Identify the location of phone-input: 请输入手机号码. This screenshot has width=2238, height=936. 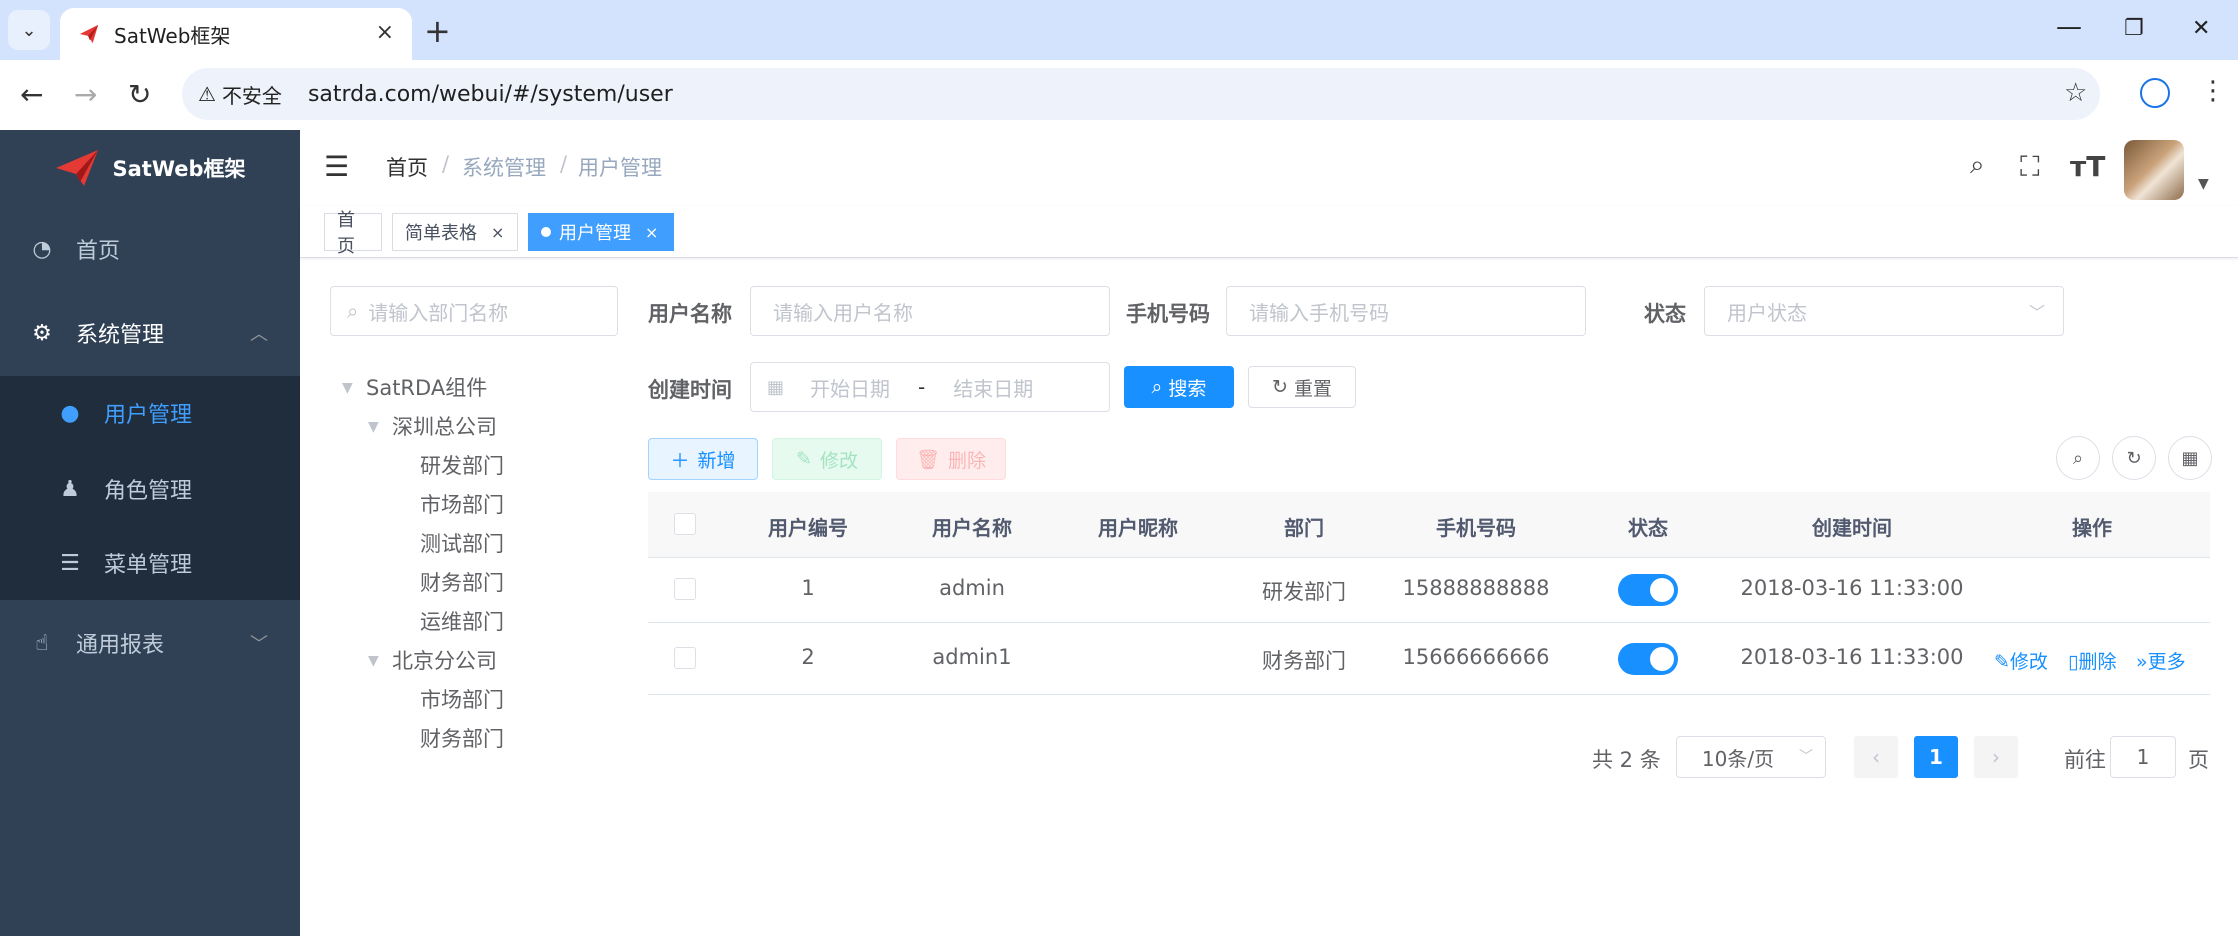
(1406, 311).